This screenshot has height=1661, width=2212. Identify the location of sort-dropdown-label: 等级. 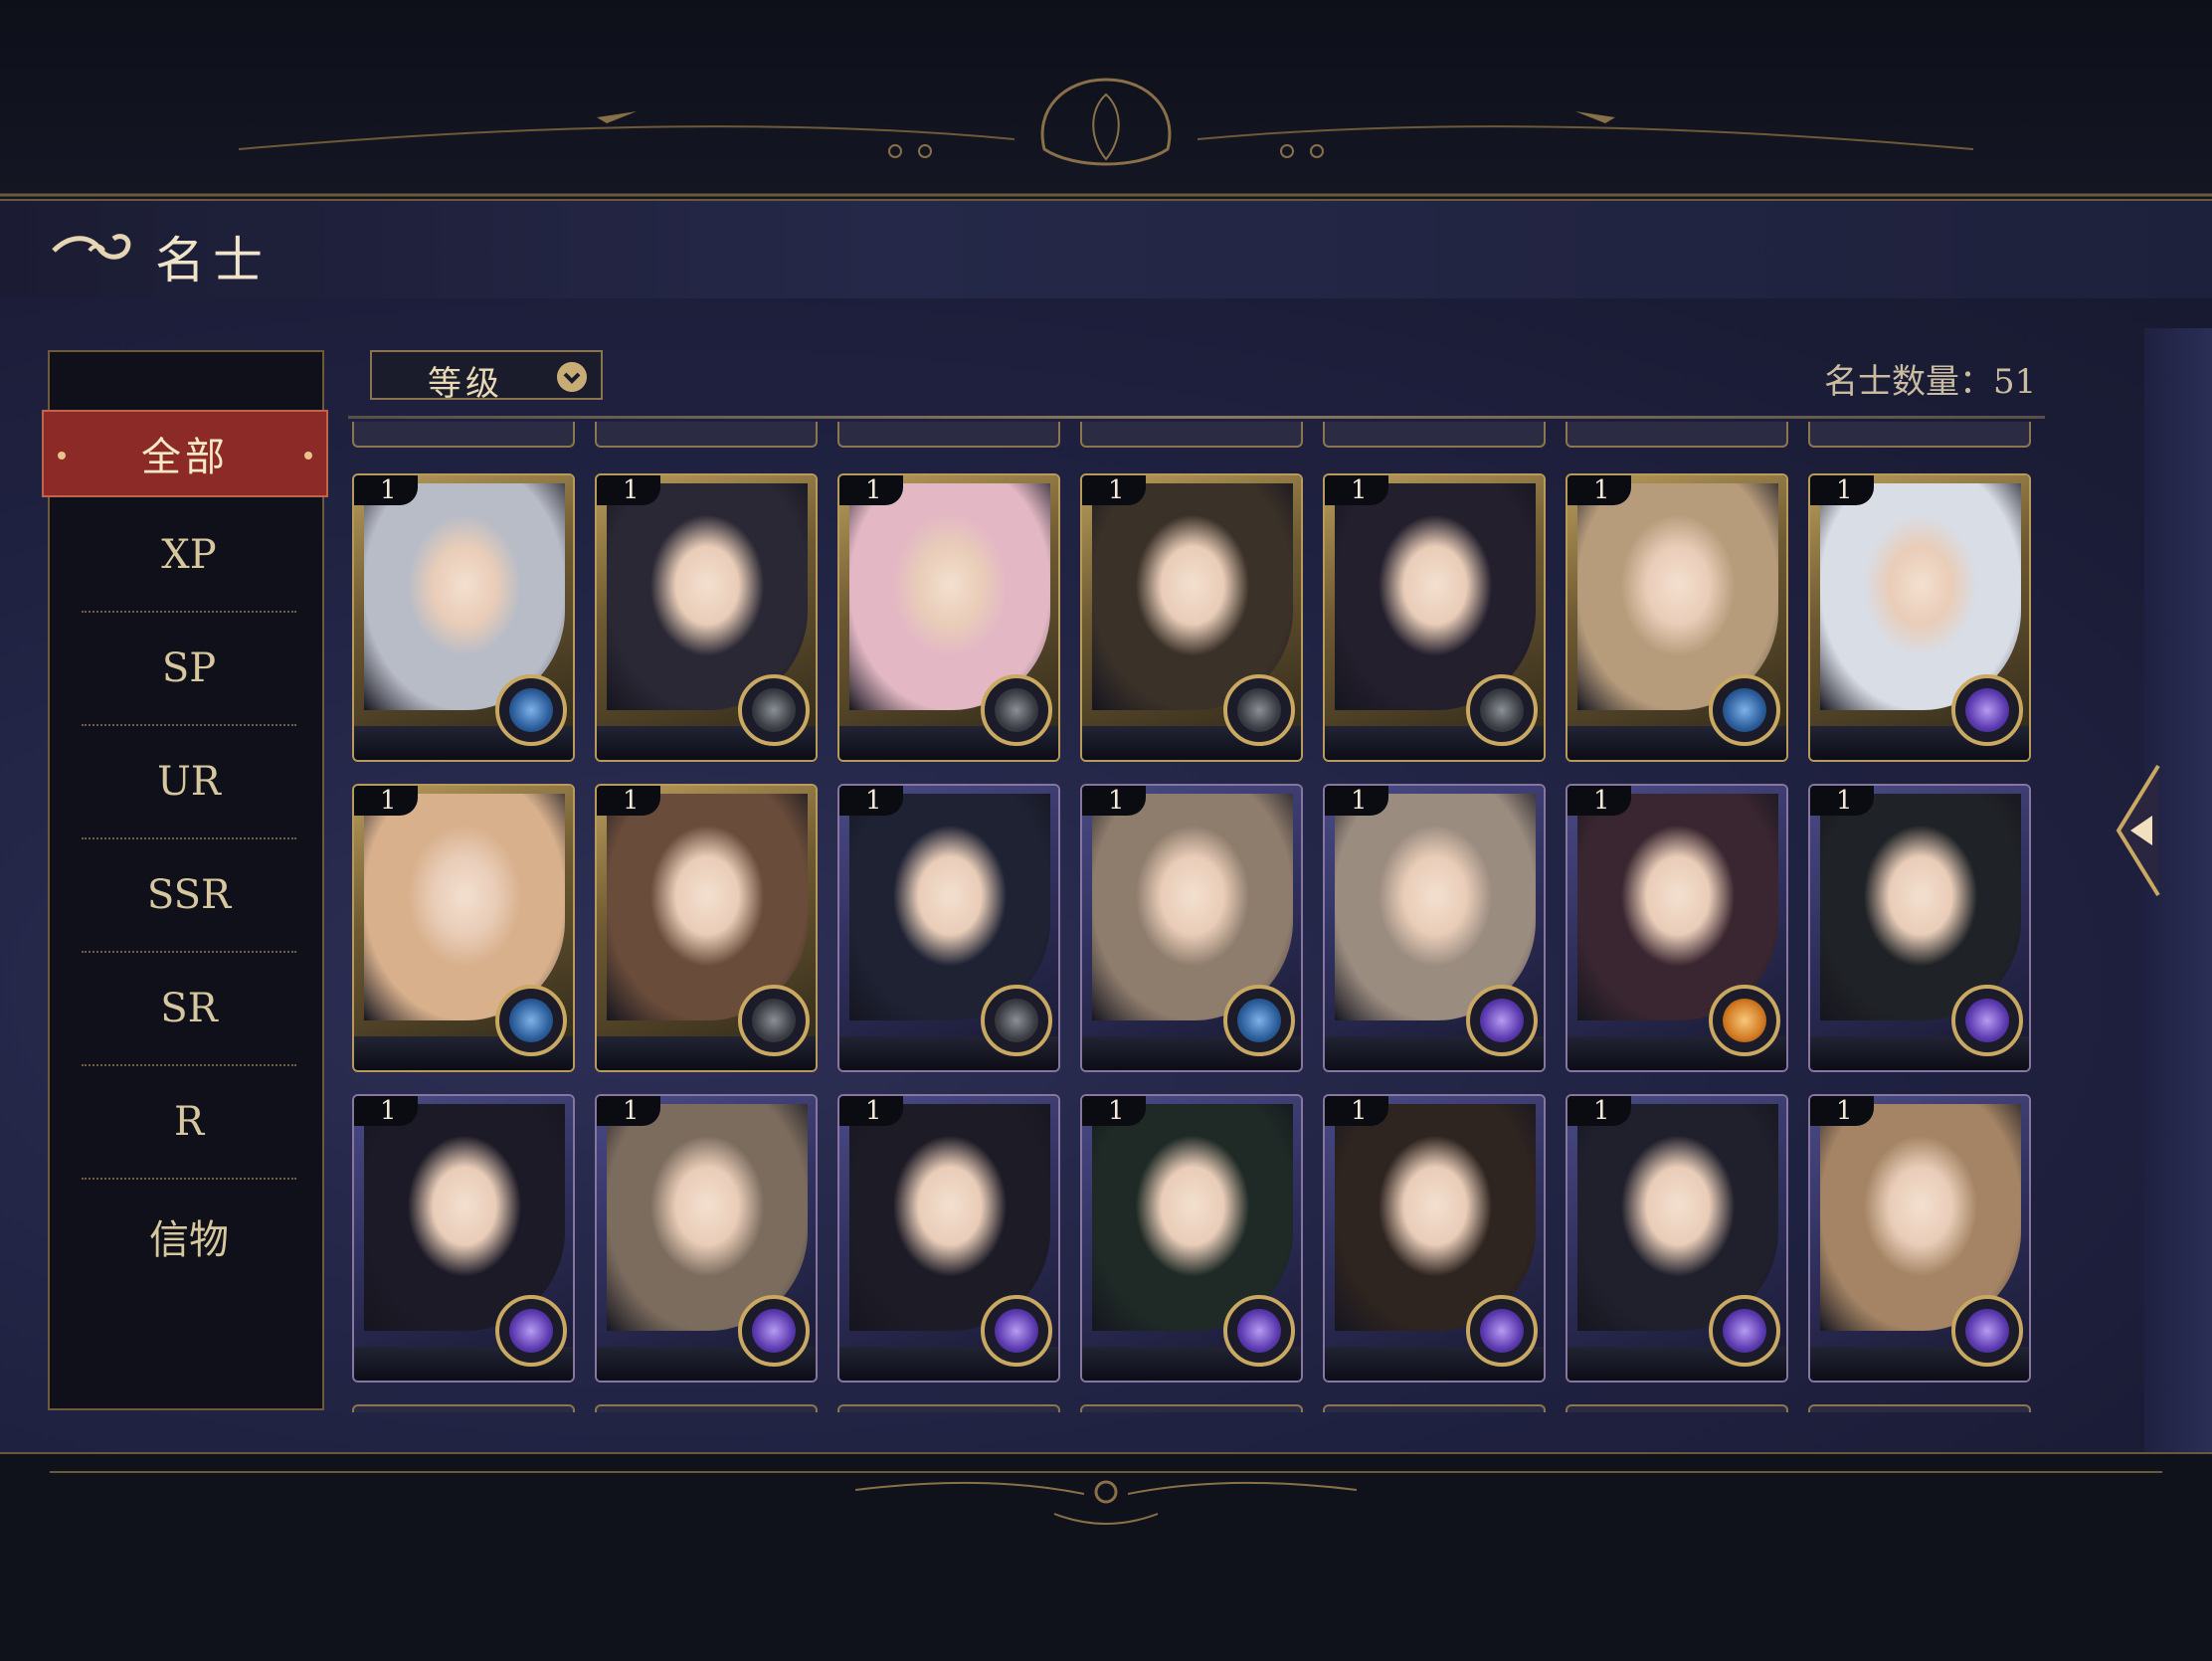
(465, 384).